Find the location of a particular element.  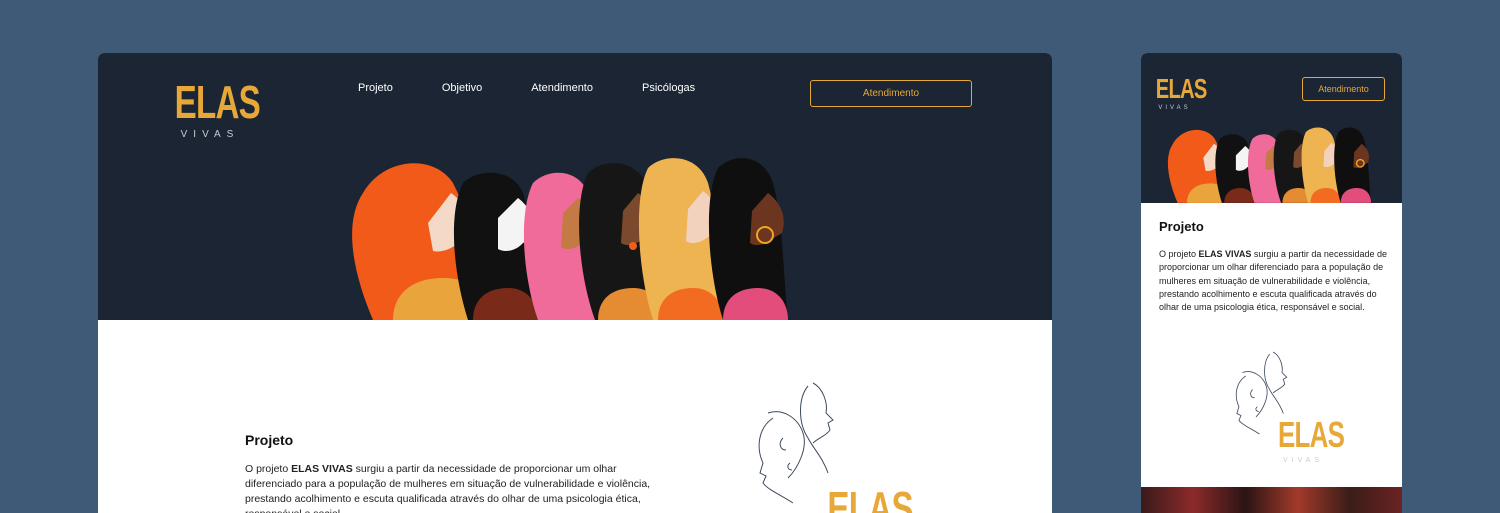

mobile-logo-wordmark: ELAS is located at coordinates (1181, 88).